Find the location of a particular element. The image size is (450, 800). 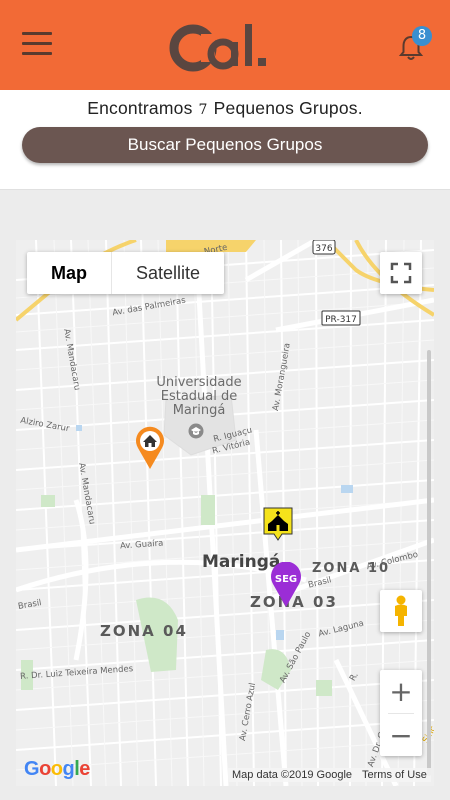

map-type-control: Map Satellite is located at coordinates (126, 273).